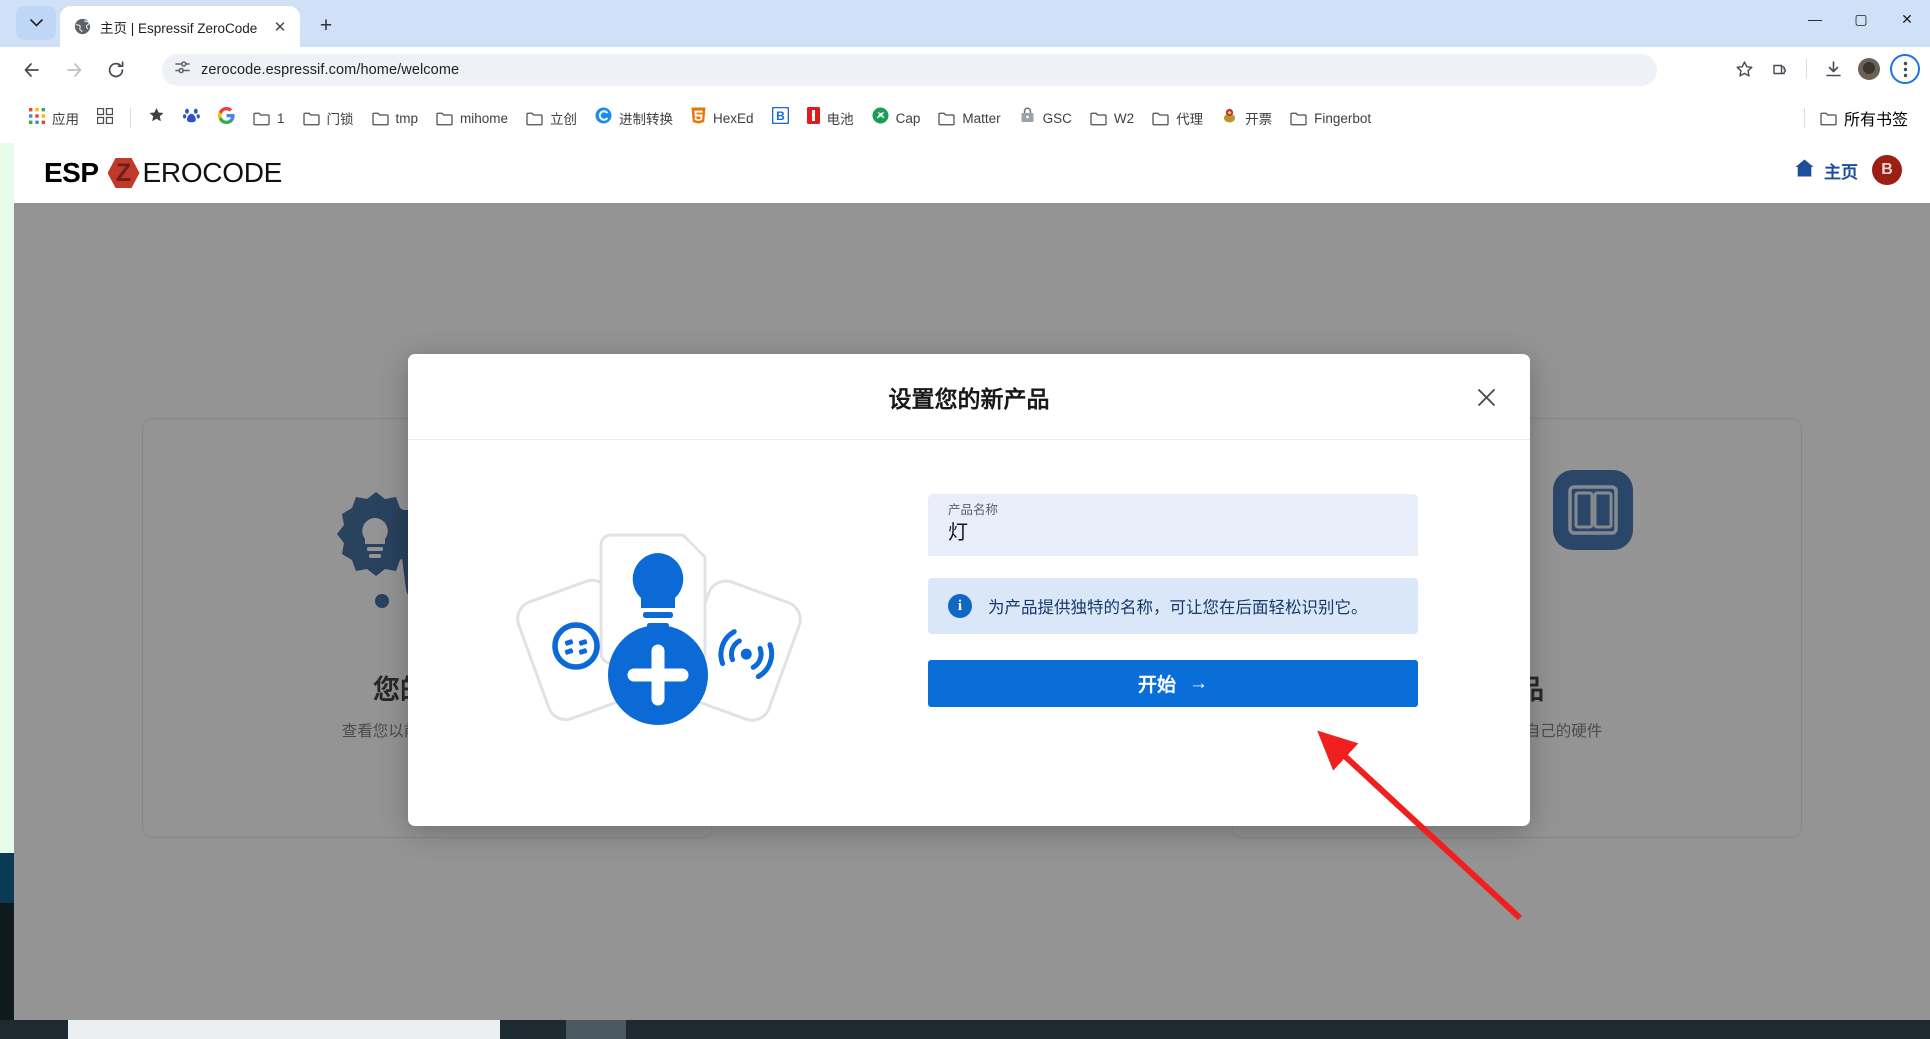 The image size is (1930, 1039). What do you see at coordinates (965, 23) in the screenshot?
I see `tab-strip: 主页 | Espressif ZeroCode ✕ + — ▢ ✕` at bounding box center [965, 23].